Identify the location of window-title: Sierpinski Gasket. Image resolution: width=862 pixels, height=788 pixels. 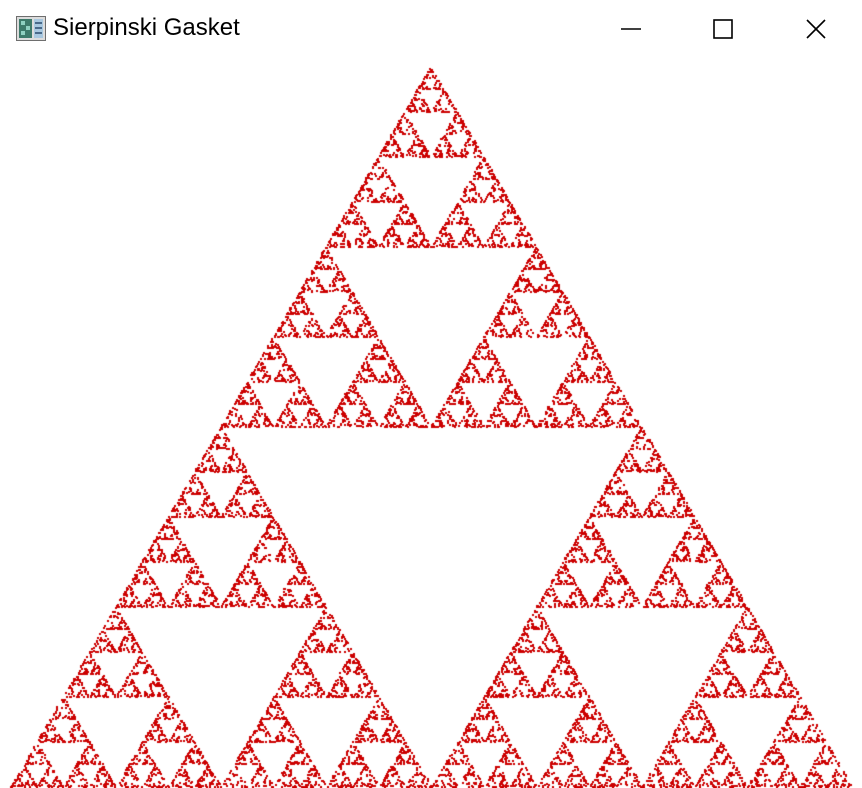
(146, 27).